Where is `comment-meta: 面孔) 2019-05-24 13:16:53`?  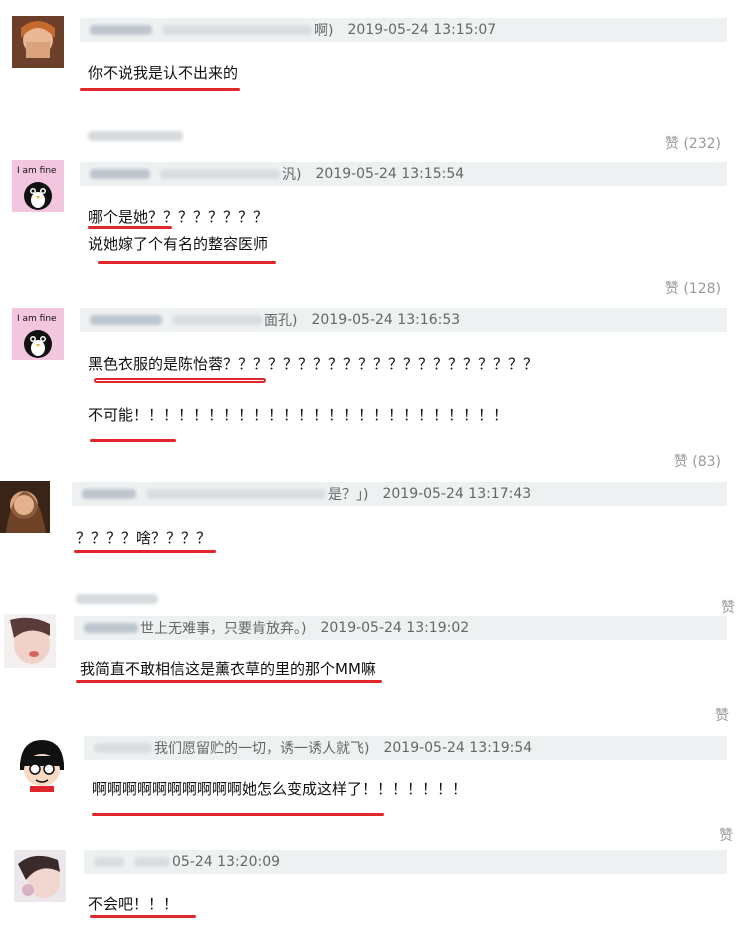
comment-meta: 面孔) 2019-05-24 13:16:53 is located at coordinates (403, 320).